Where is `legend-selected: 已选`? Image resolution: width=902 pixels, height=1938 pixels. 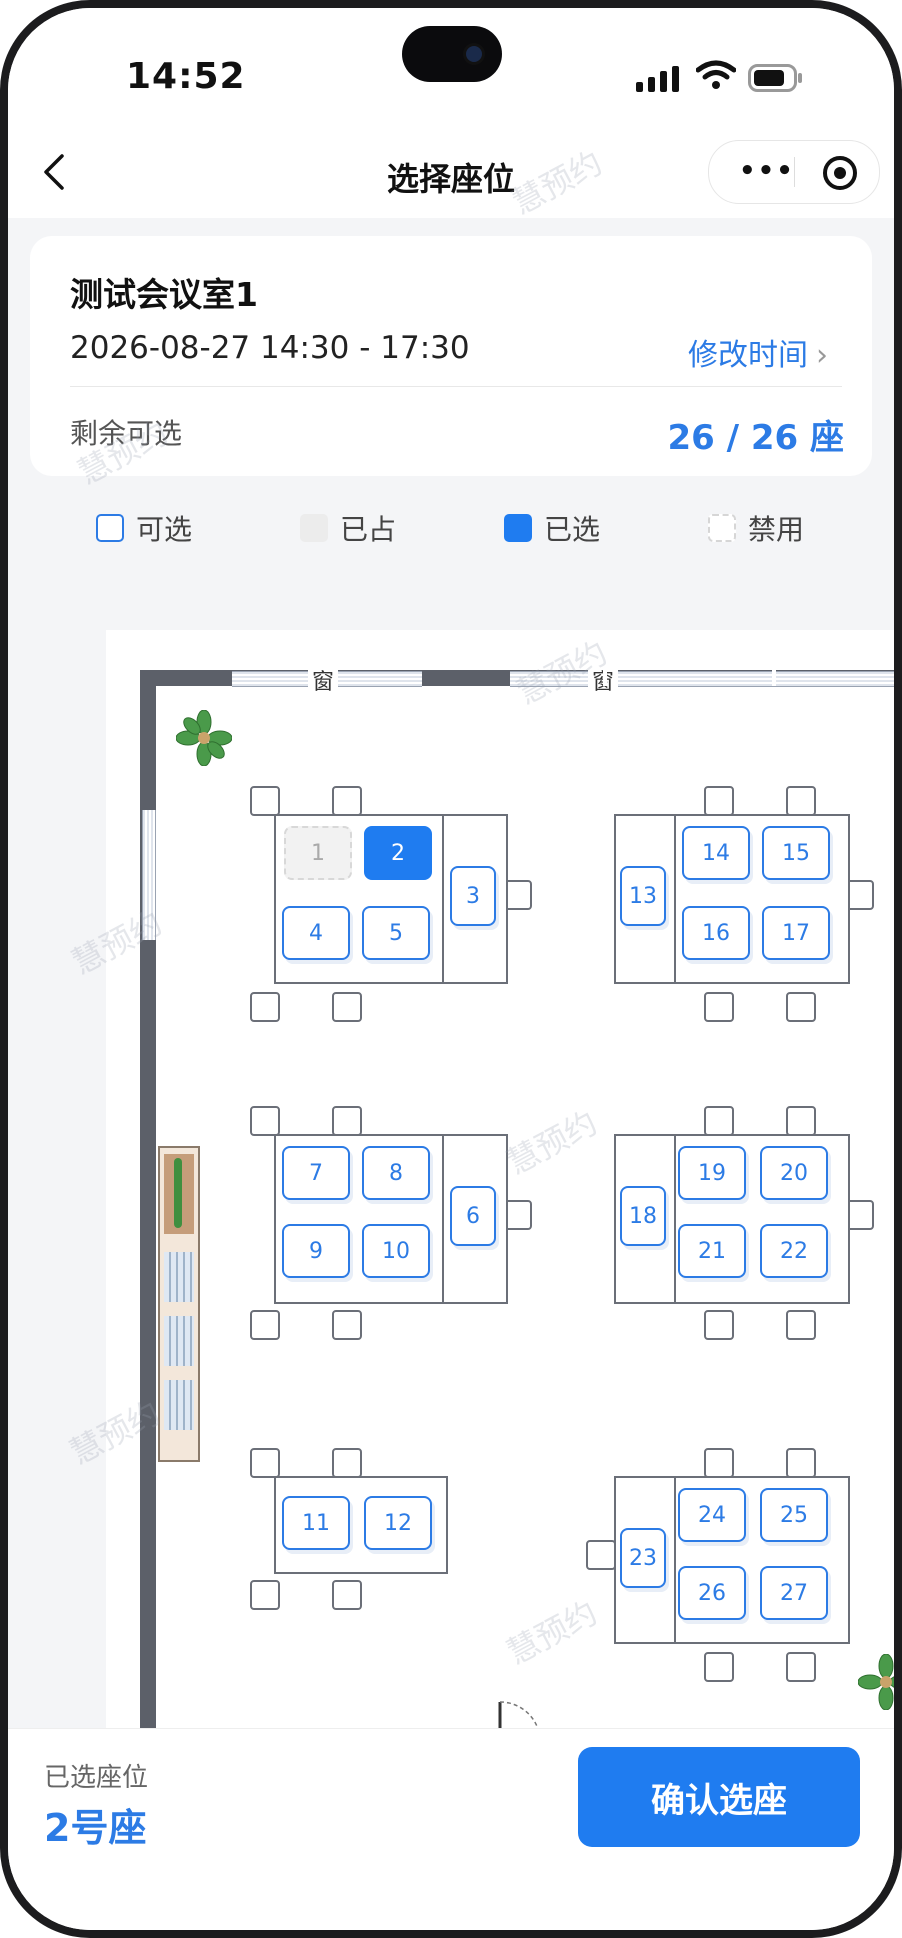
legend-selected: 已选 is located at coordinates (552, 528).